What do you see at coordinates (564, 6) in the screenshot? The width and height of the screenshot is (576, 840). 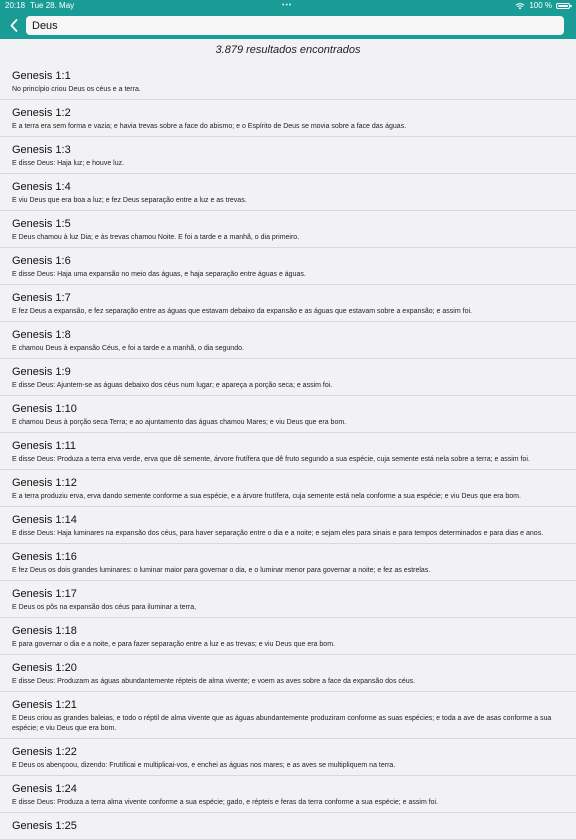 I see `battery-icon` at bounding box center [564, 6].